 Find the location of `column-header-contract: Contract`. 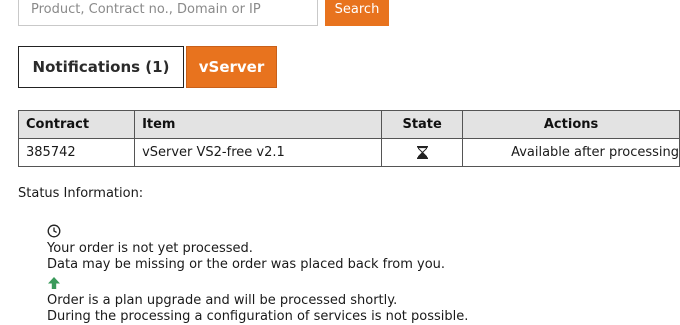

column-header-contract: Contract is located at coordinates (76, 124).